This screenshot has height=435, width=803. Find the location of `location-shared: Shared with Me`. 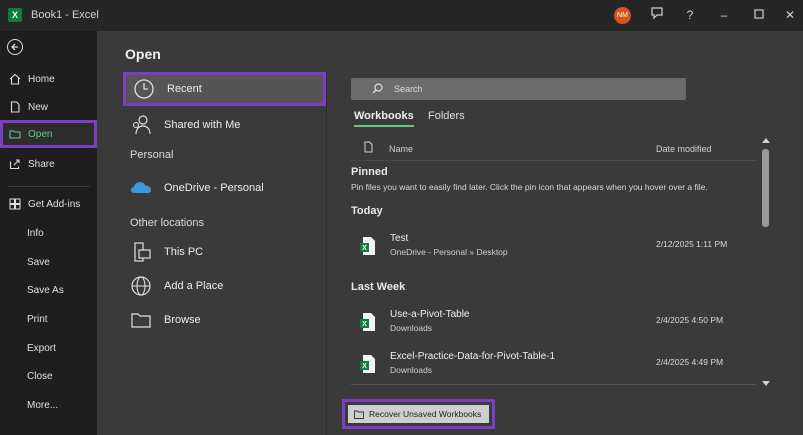

location-shared: Shared with Me is located at coordinates (224, 125).